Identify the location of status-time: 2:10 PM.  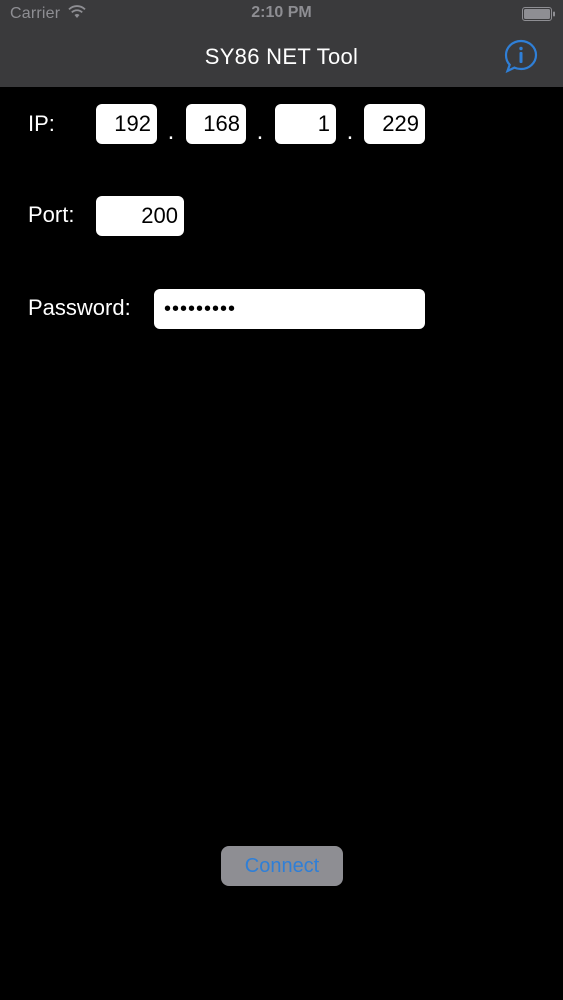
(281, 12).